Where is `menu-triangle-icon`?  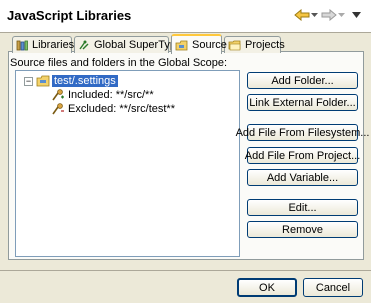
menu-triangle-icon is located at coordinates (356, 15).